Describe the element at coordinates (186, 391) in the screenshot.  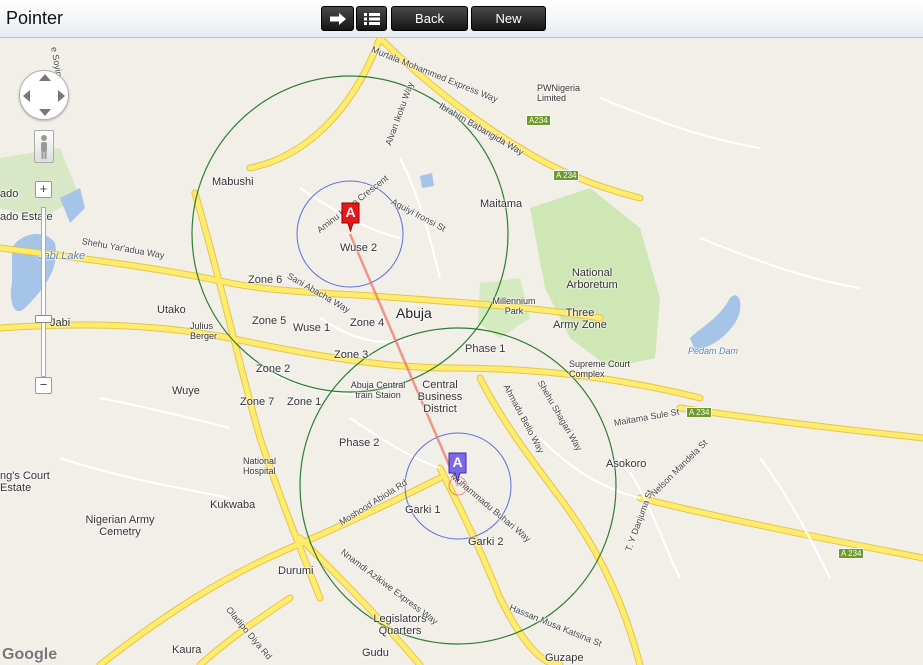
I see `label-wuye: Wuye` at that location.